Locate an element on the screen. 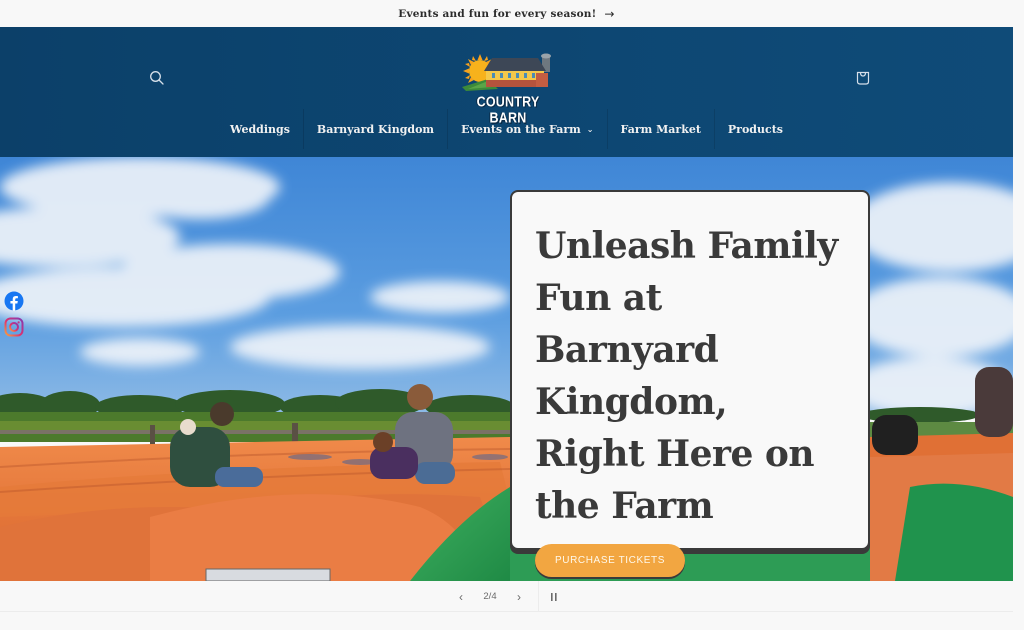  cart-button is located at coordinates (863, 78).